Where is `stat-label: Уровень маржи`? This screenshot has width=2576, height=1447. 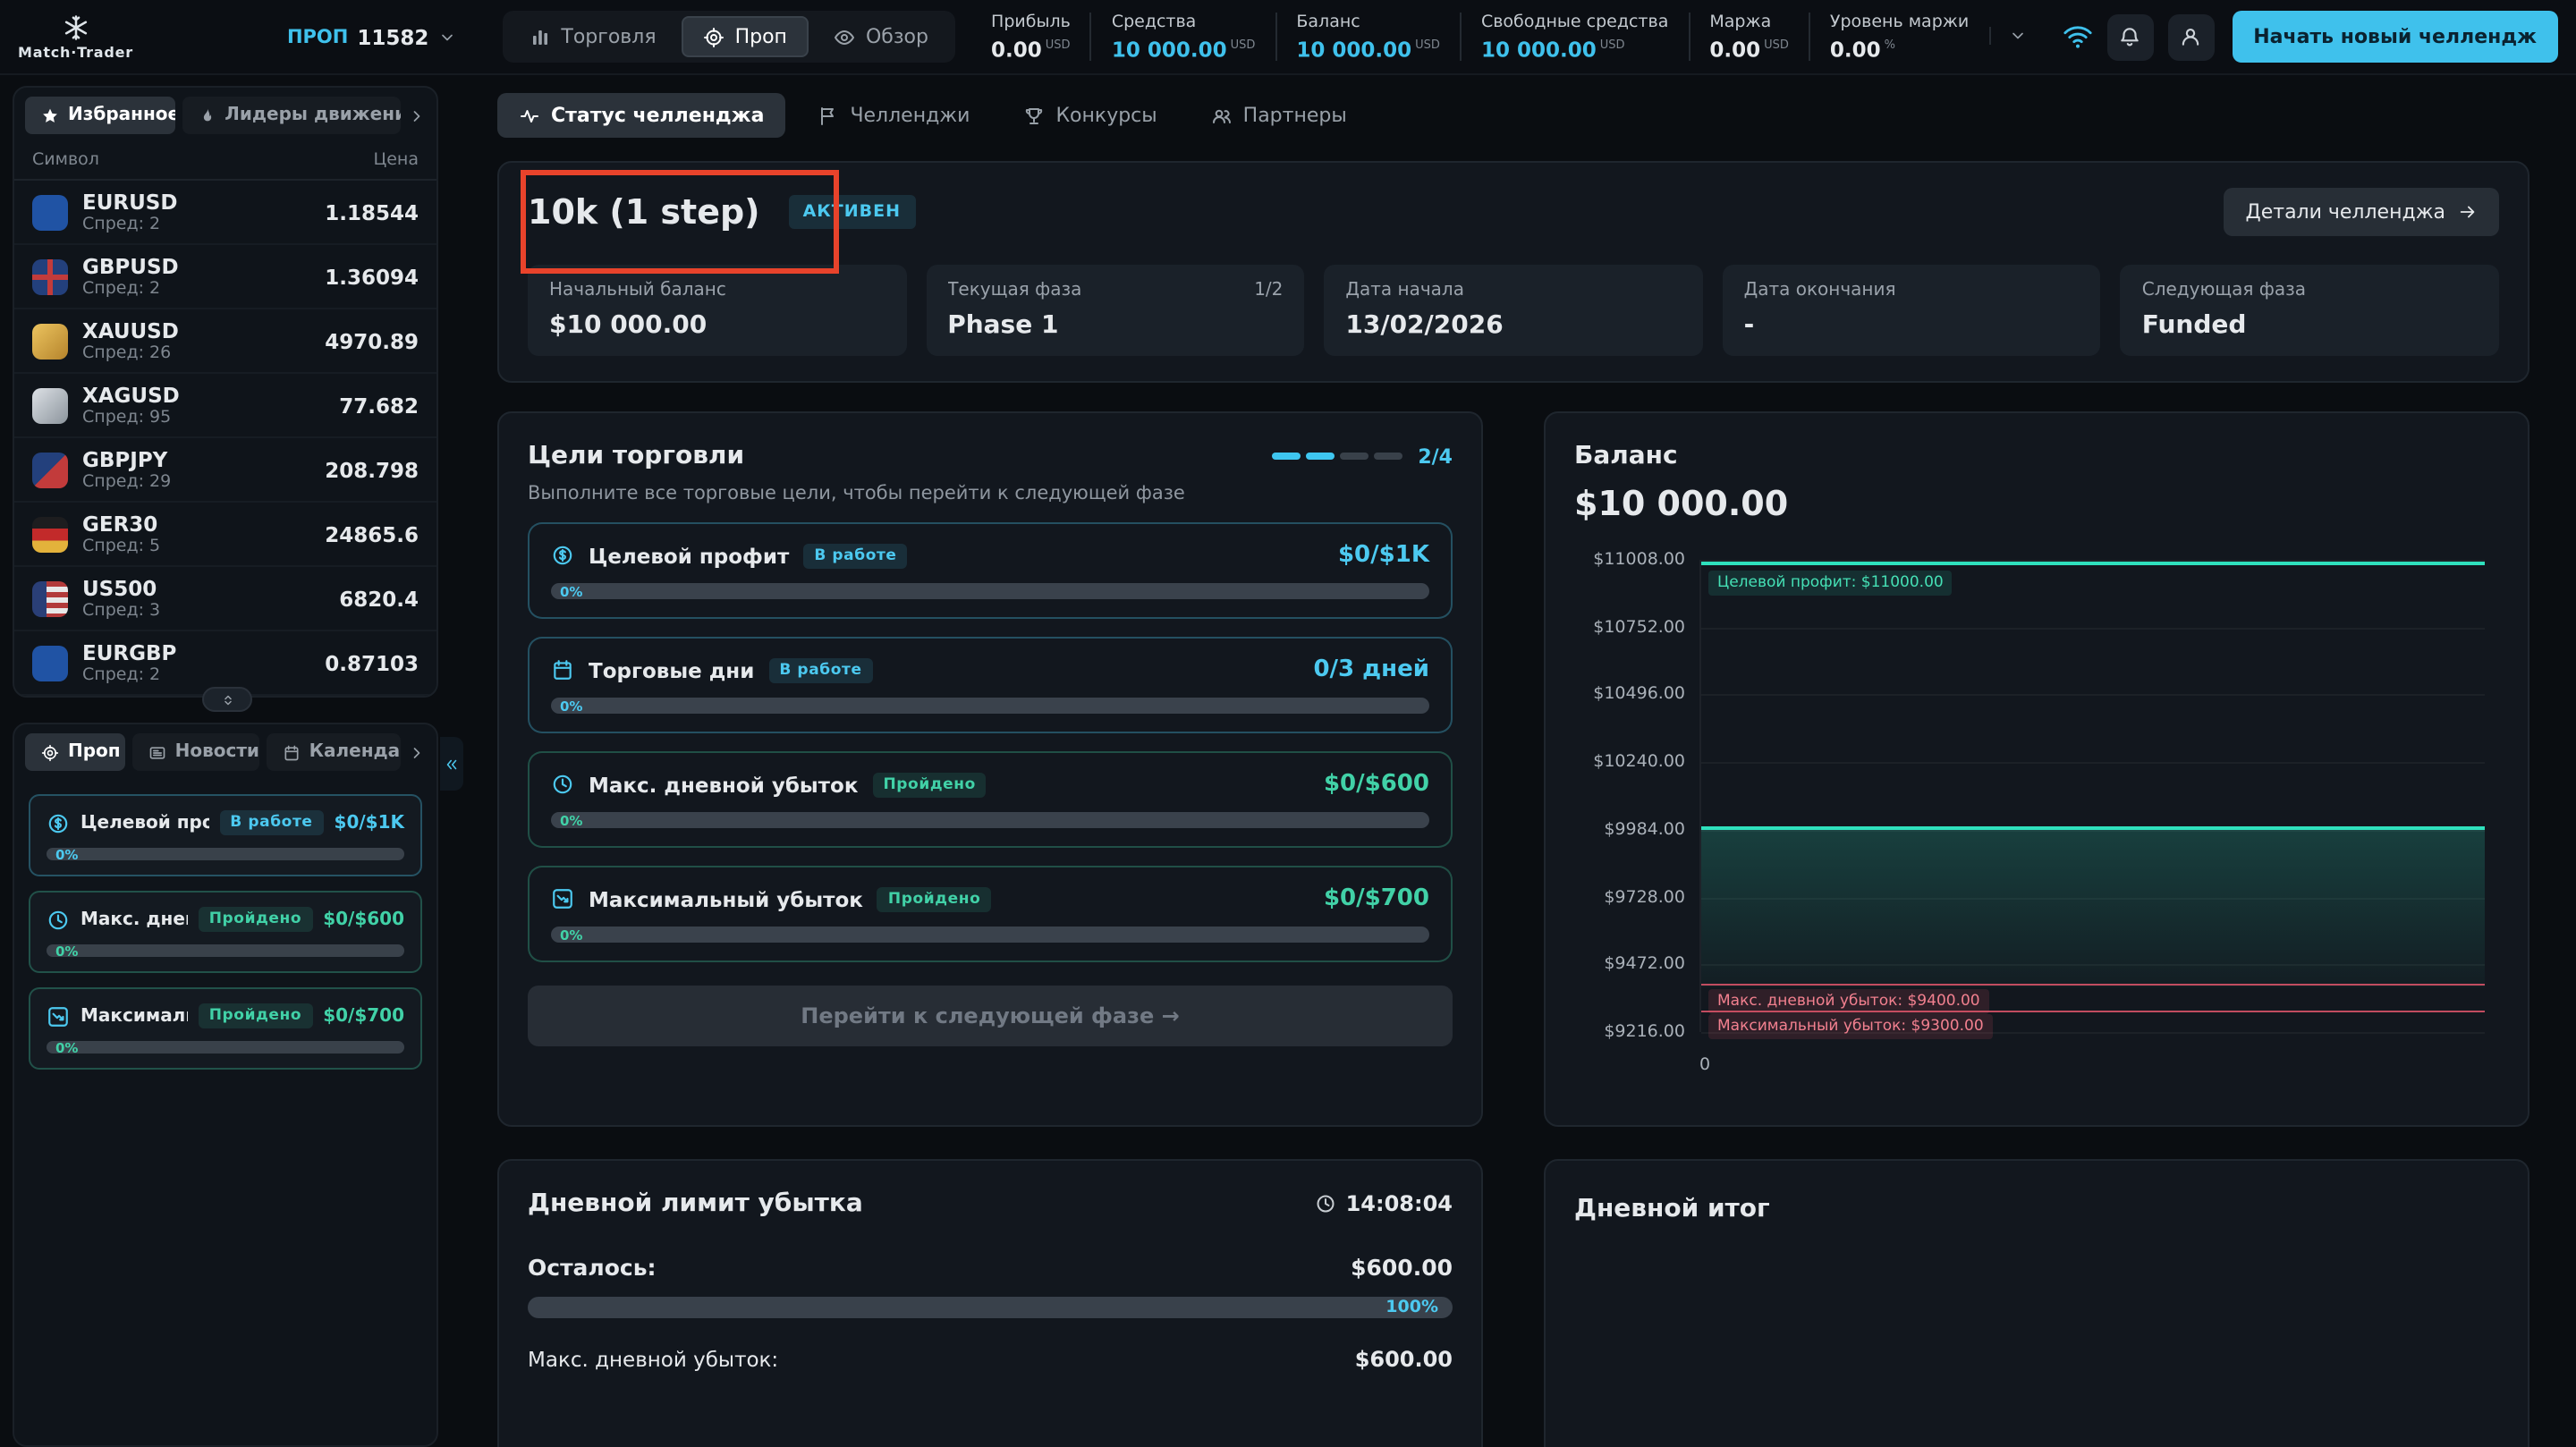 stat-label: Уровень маржи is located at coordinates (1899, 23).